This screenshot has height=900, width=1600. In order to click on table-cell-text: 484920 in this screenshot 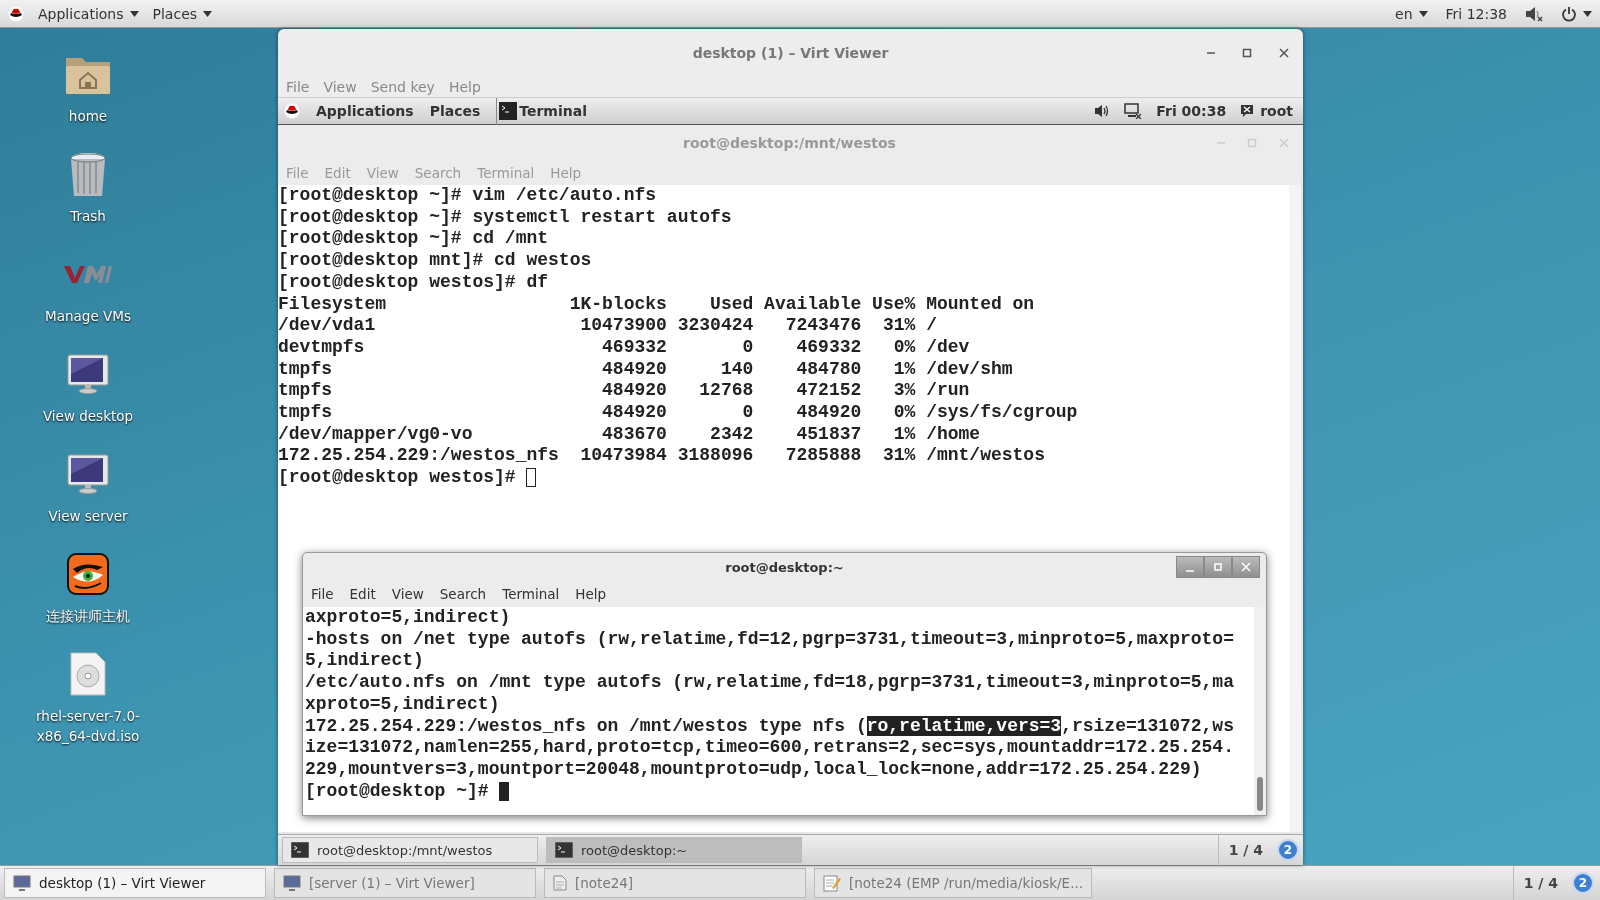, I will do `click(828, 413)`.